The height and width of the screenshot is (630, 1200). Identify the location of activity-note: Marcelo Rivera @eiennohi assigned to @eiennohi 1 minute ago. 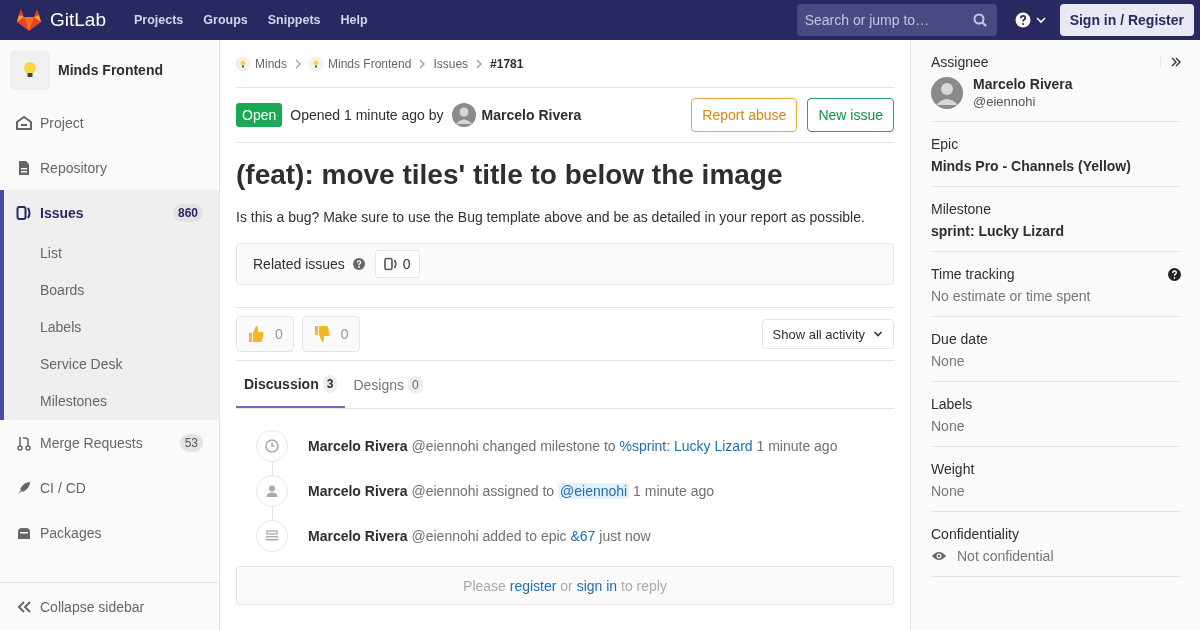
(511, 490).